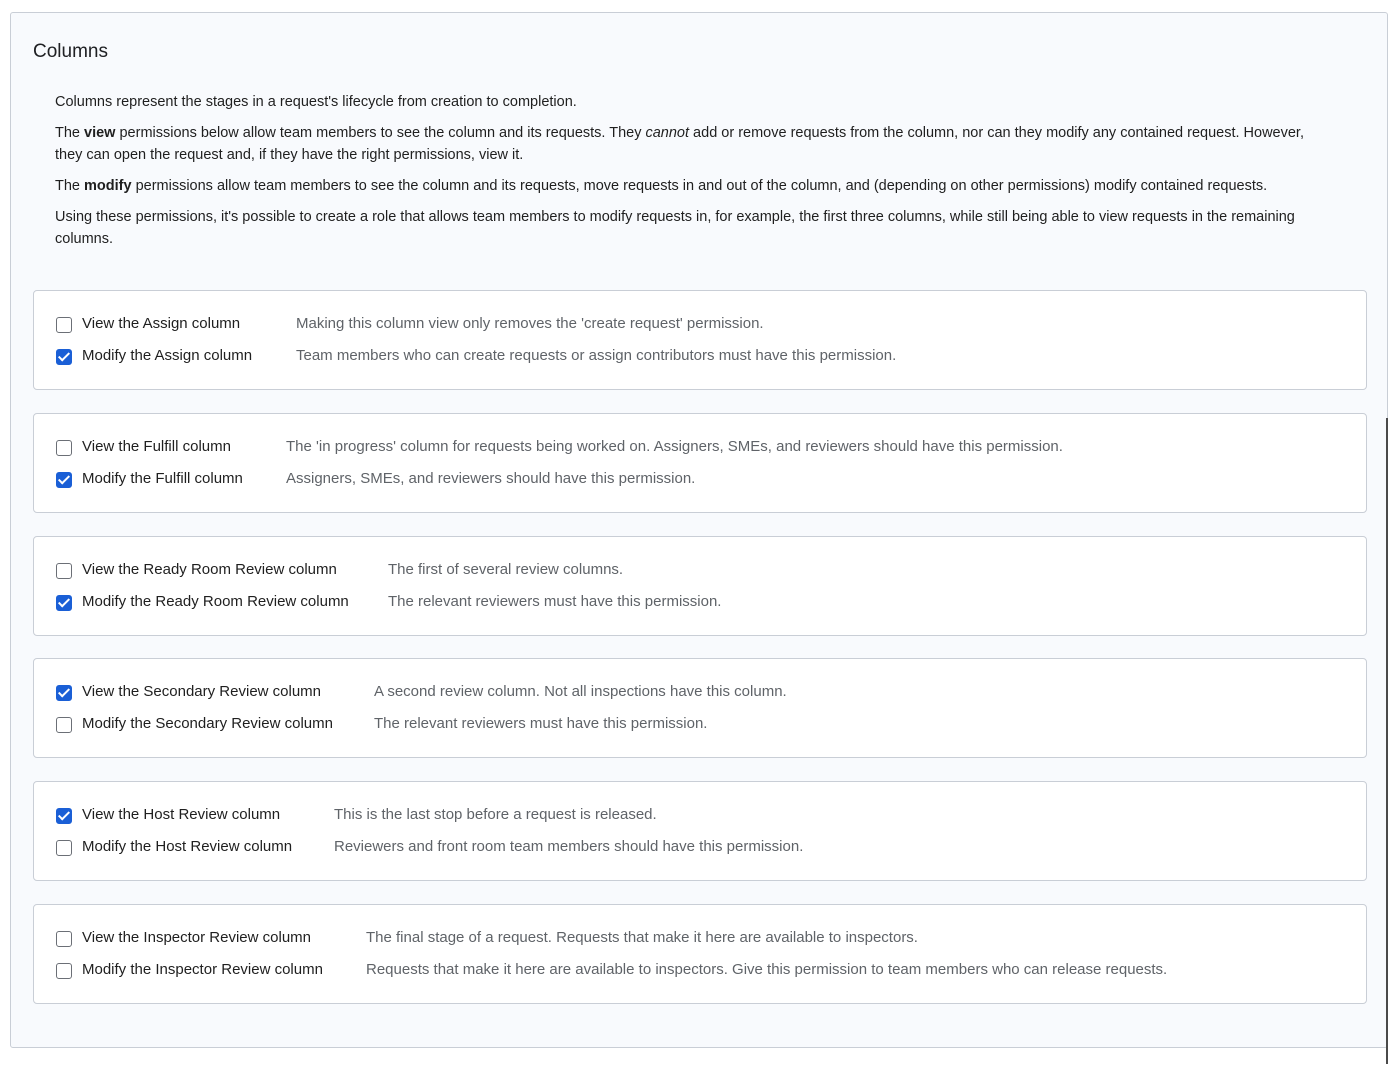 The width and height of the screenshot is (1400, 1065). Describe the element at coordinates (209, 569) in the screenshot. I see `checkbox-label: View the Ready Room Review column` at that location.